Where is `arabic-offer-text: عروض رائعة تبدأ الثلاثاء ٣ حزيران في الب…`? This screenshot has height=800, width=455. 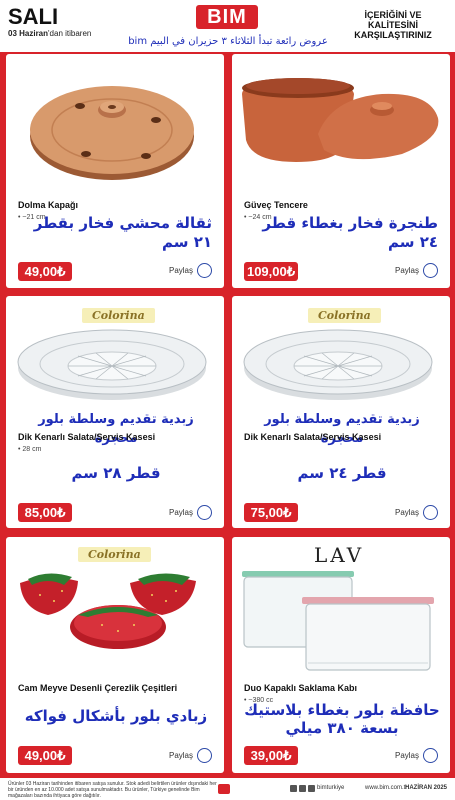 arabic-offer-text: عروض رائعة تبدأ الثلاثاء ٣ حزيران في الب… is located at coordinates (228, 41).